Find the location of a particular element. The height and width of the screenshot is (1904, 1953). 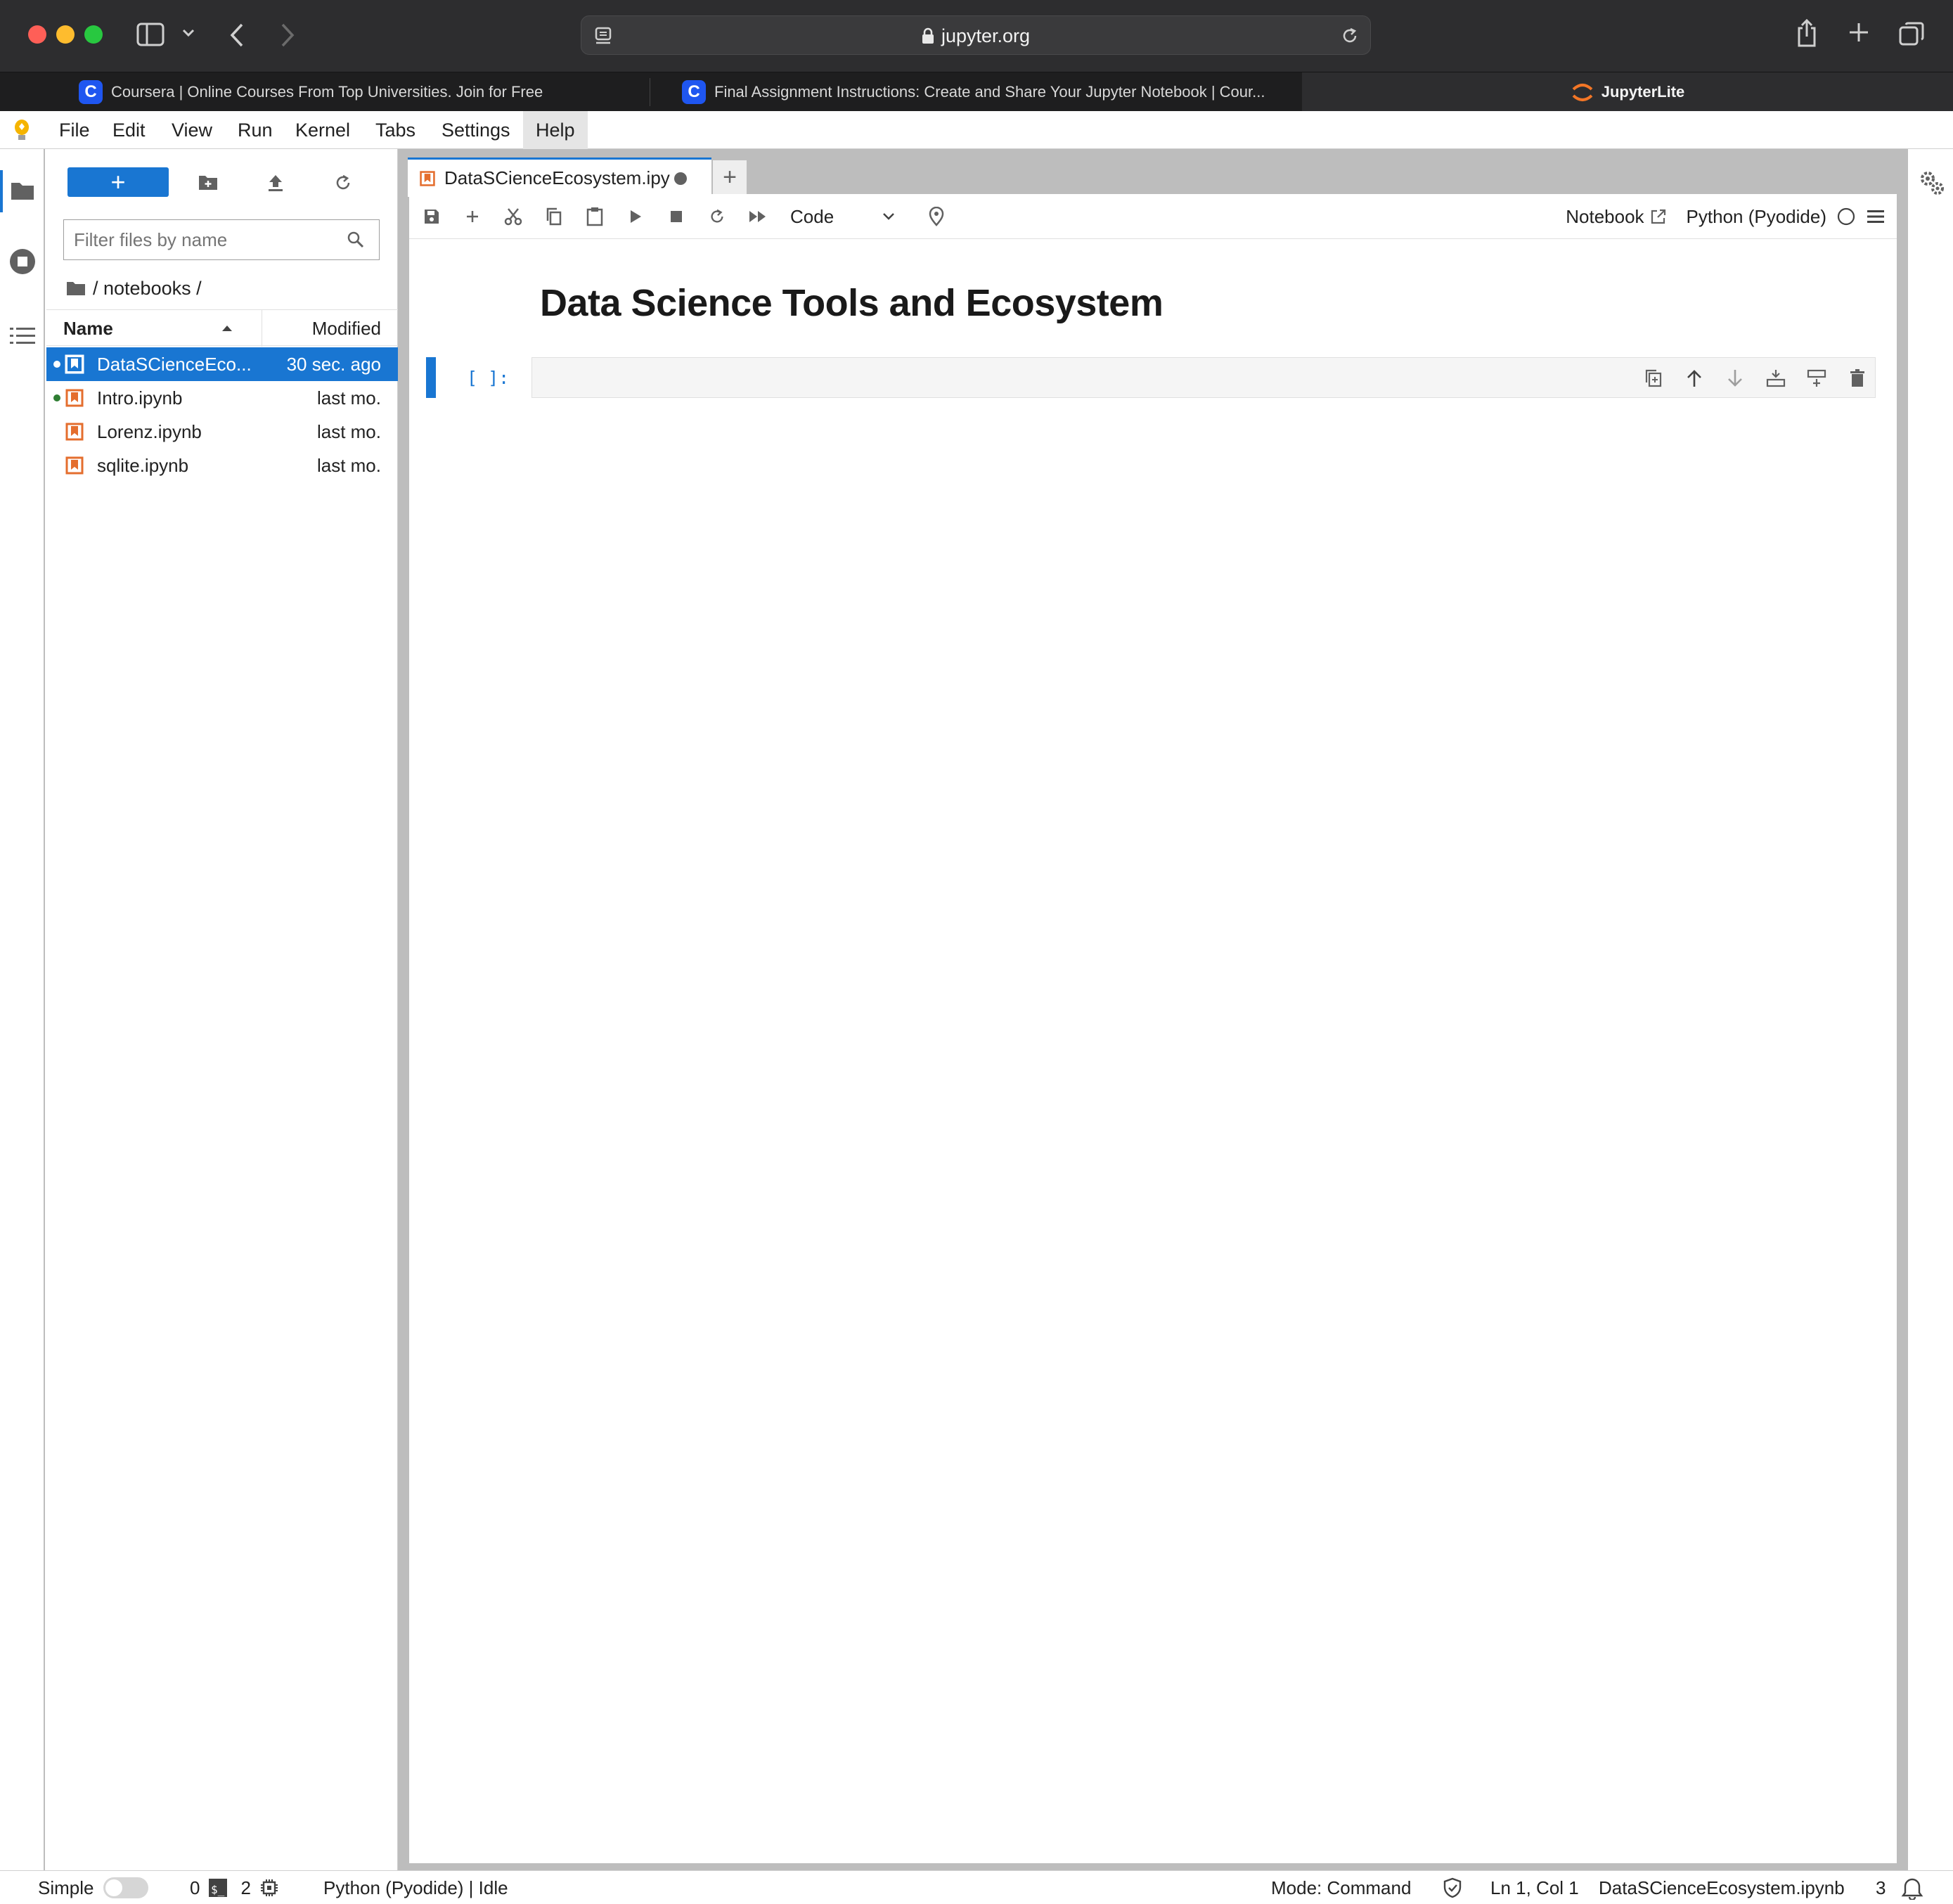

browser-tab-jupyterlite: JupyterLite is located at coordinates (1627, 92).